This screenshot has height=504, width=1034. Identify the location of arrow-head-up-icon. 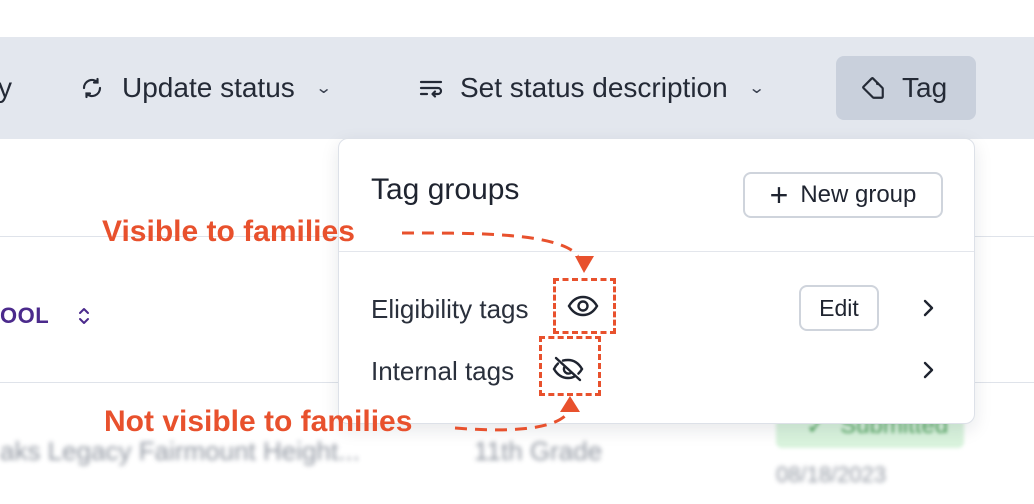
(570, 404).